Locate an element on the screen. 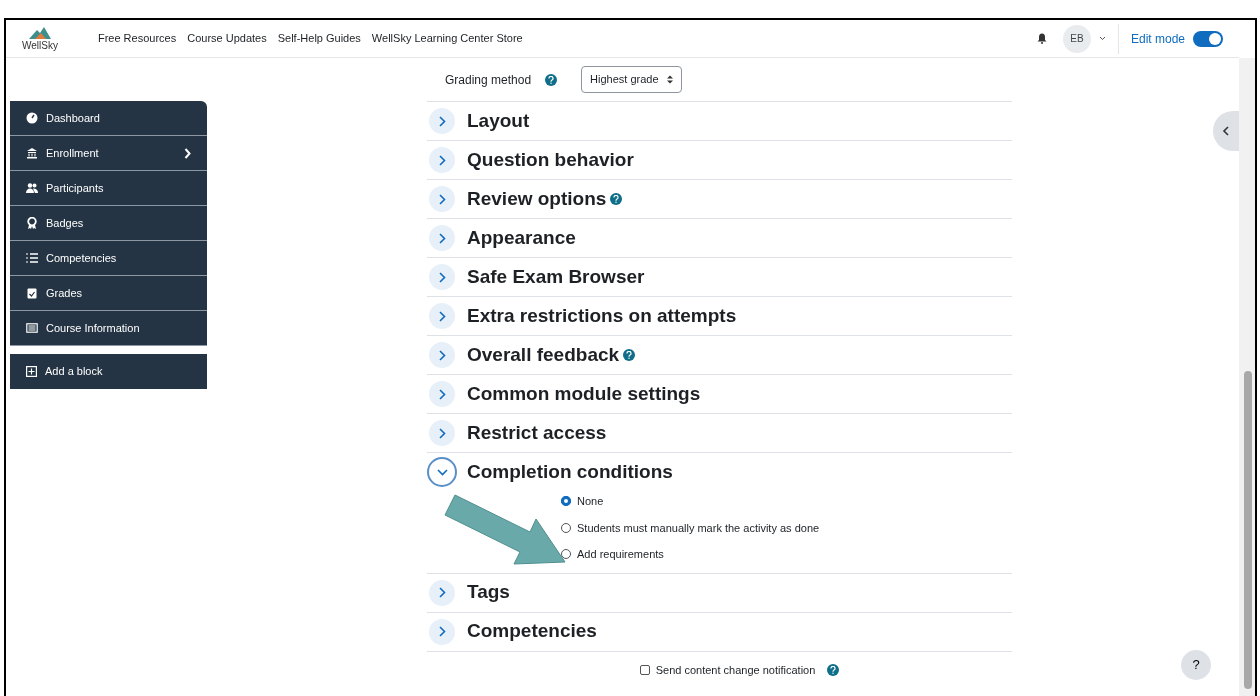  section-title: Restrict access is located at coordinates (537, 433).